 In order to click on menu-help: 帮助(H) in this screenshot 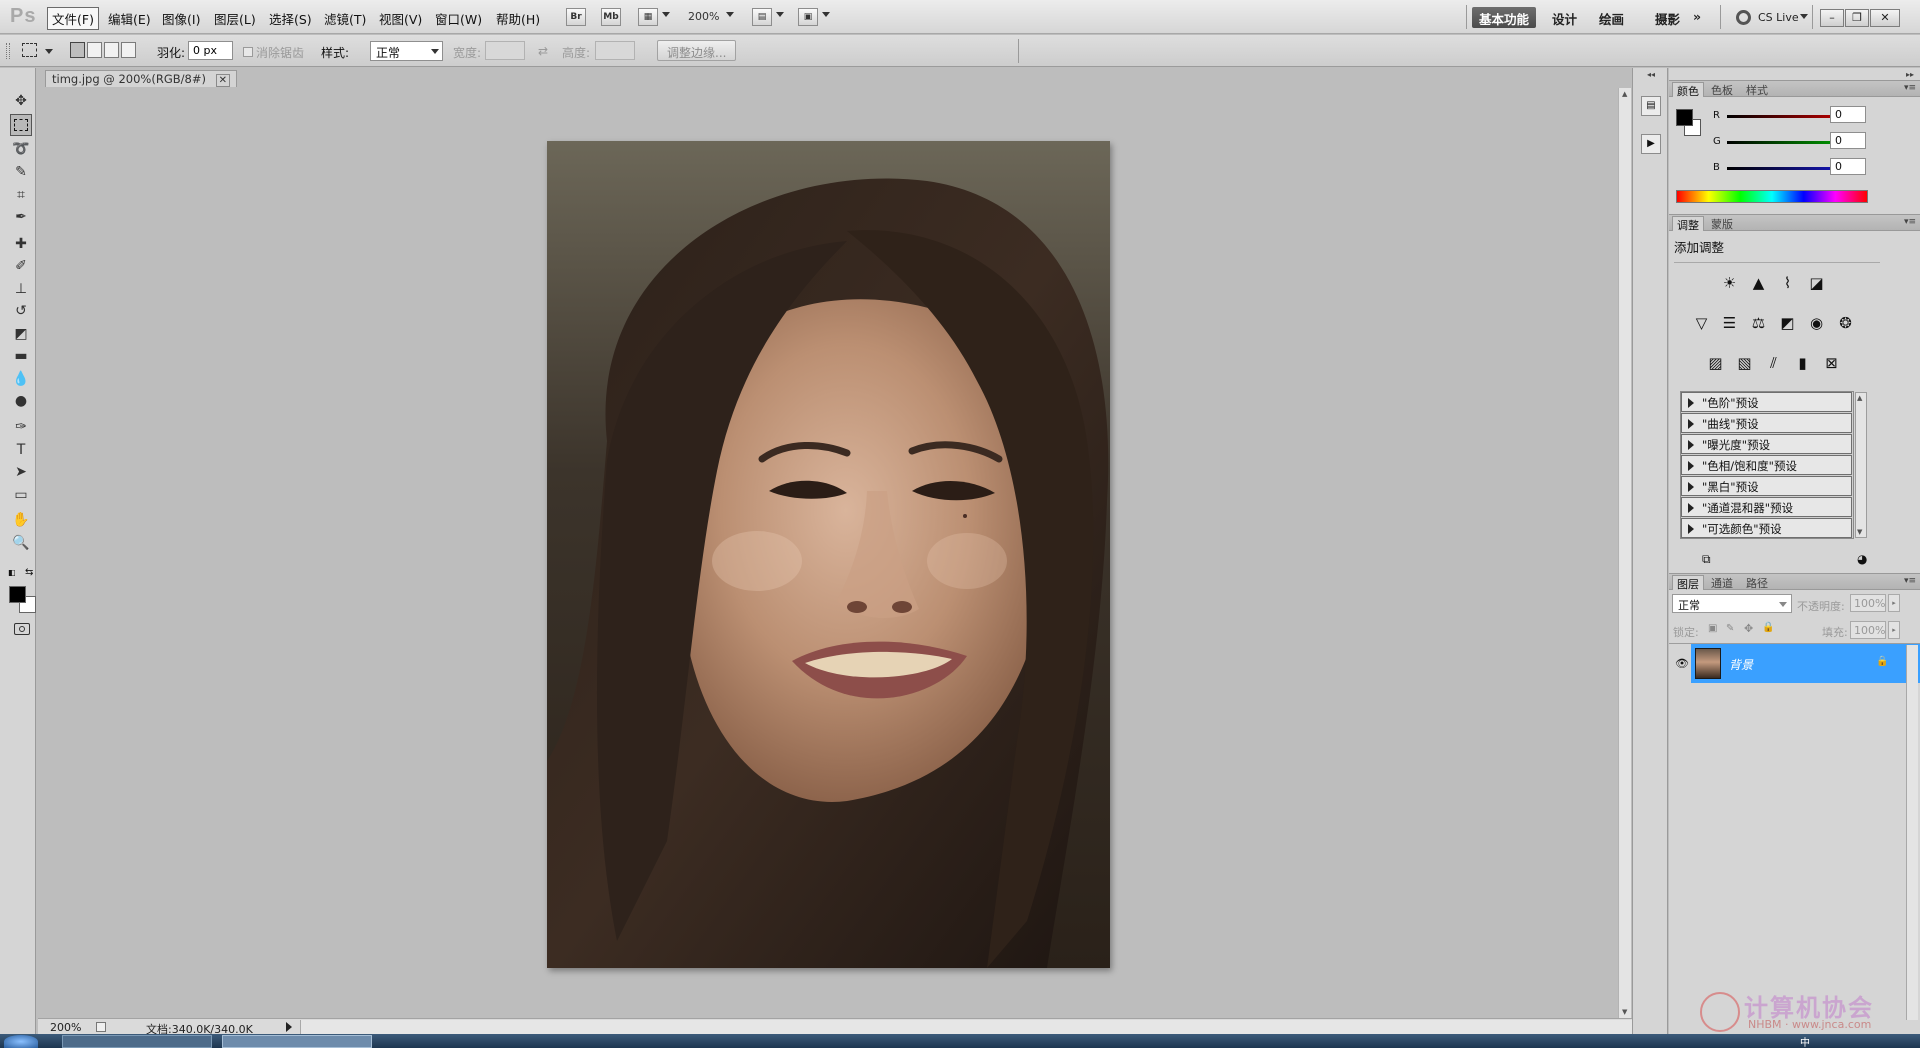, I will do `click(518, 18)`.